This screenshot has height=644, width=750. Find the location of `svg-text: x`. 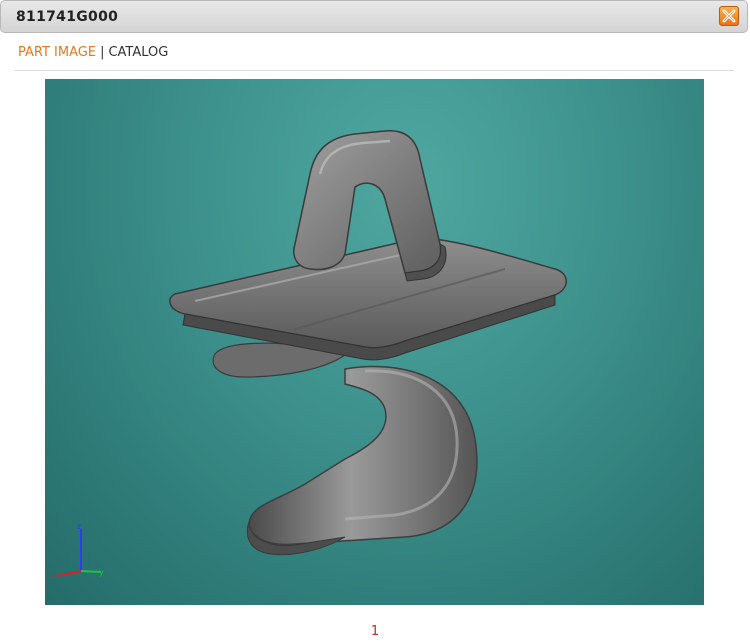

svg-text: x is located at coordinates (52, 575).